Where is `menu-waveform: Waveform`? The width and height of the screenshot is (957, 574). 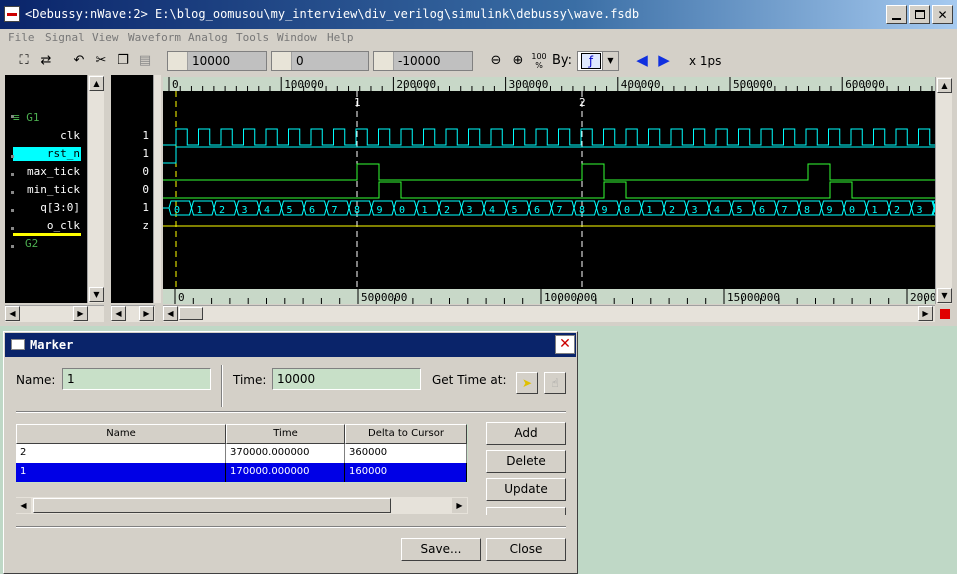 menu-waveform: Waveform is located at coordinates (154, 37).